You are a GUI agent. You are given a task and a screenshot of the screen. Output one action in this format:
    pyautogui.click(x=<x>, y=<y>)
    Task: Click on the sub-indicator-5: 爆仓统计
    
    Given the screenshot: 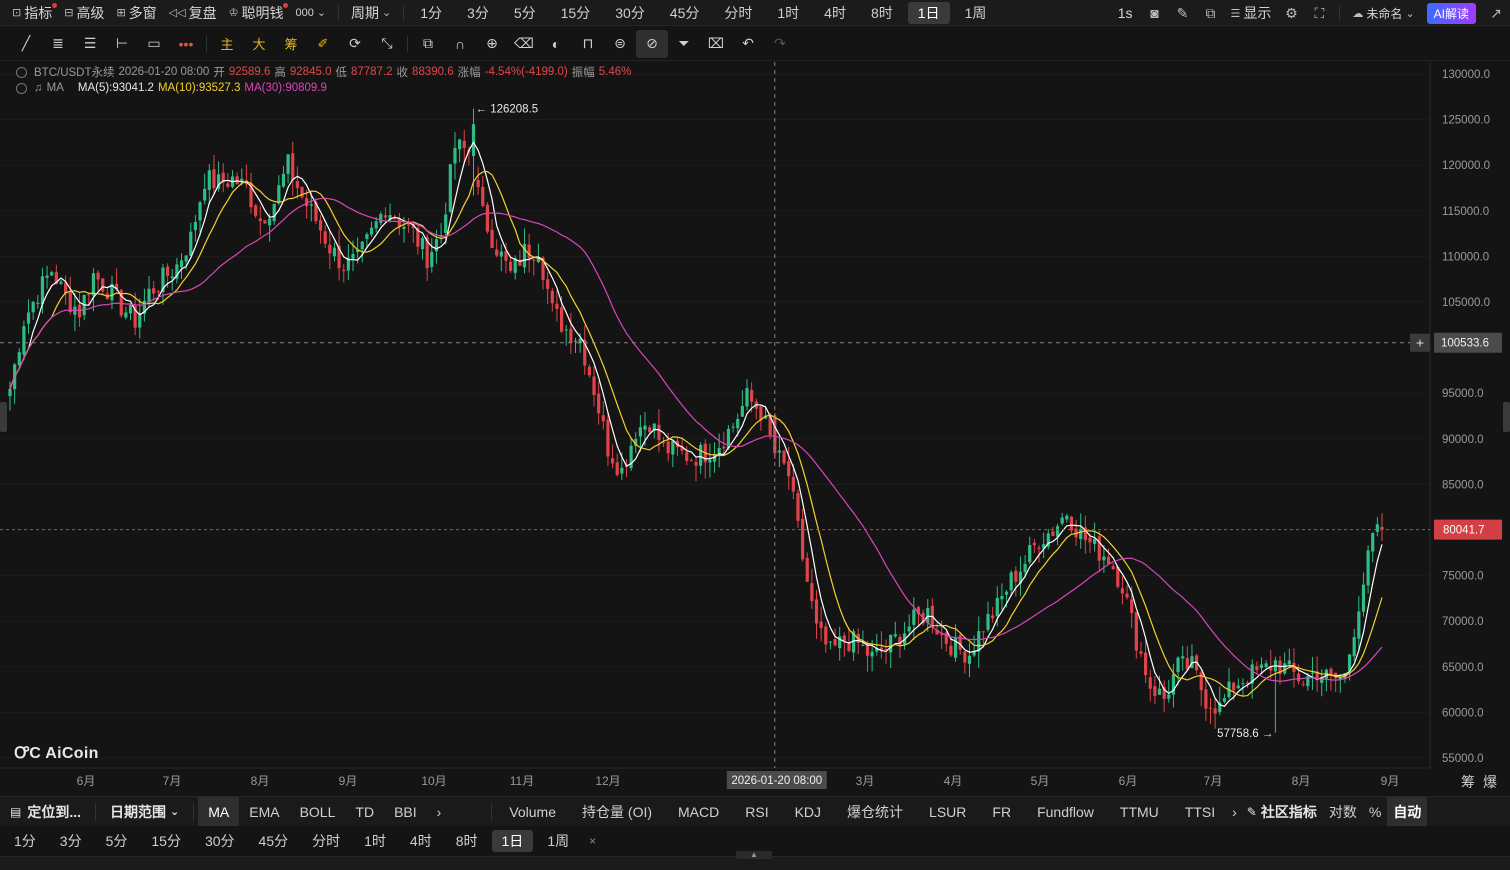 What is the action you would take?
    pyautogui.click(x=875, y=812)
    